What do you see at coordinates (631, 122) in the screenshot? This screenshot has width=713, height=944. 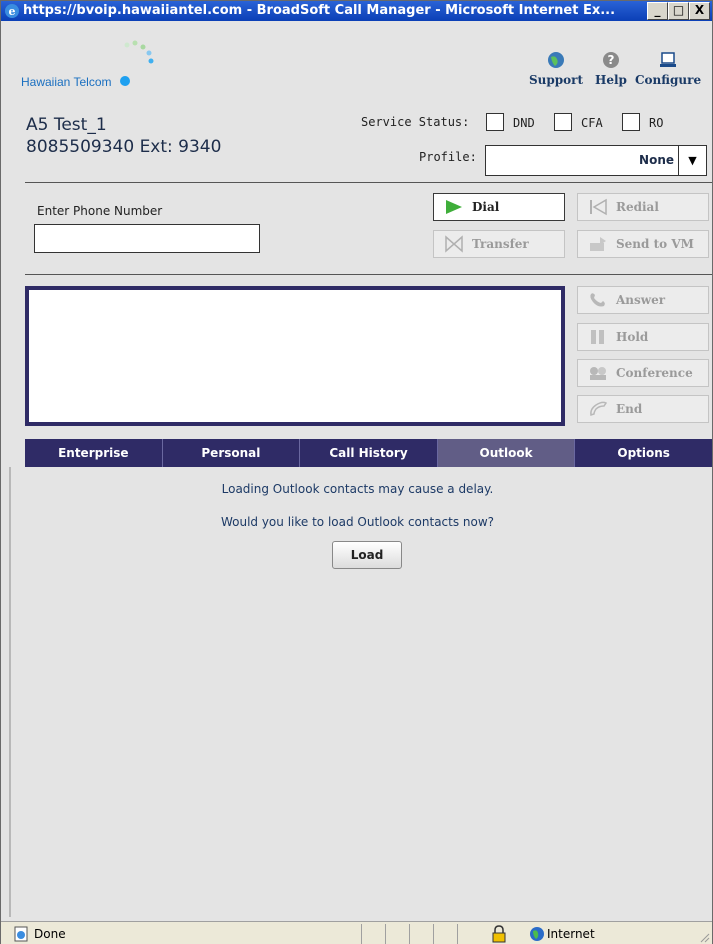 I see `ro-checkbox` at bounding box center [631, 122].